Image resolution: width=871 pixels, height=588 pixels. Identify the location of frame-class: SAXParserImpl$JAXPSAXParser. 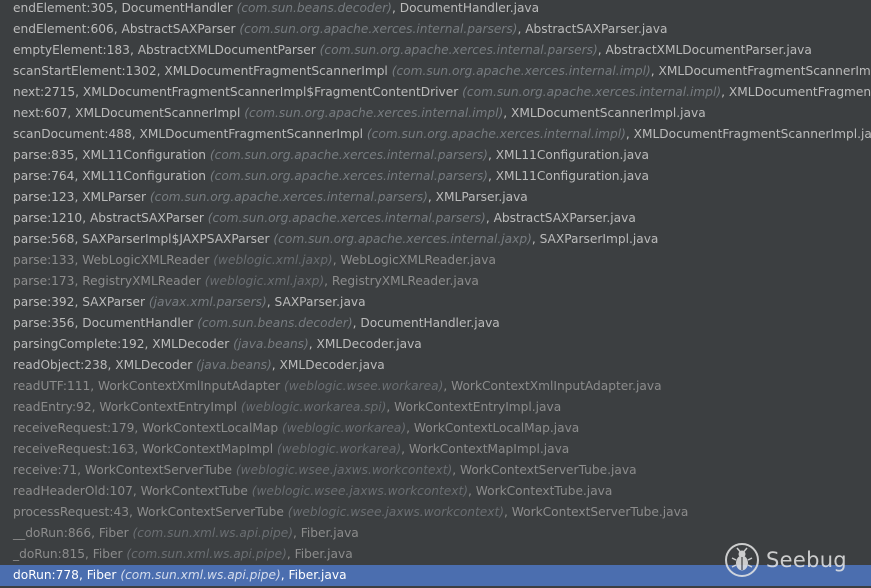
(176, 239).